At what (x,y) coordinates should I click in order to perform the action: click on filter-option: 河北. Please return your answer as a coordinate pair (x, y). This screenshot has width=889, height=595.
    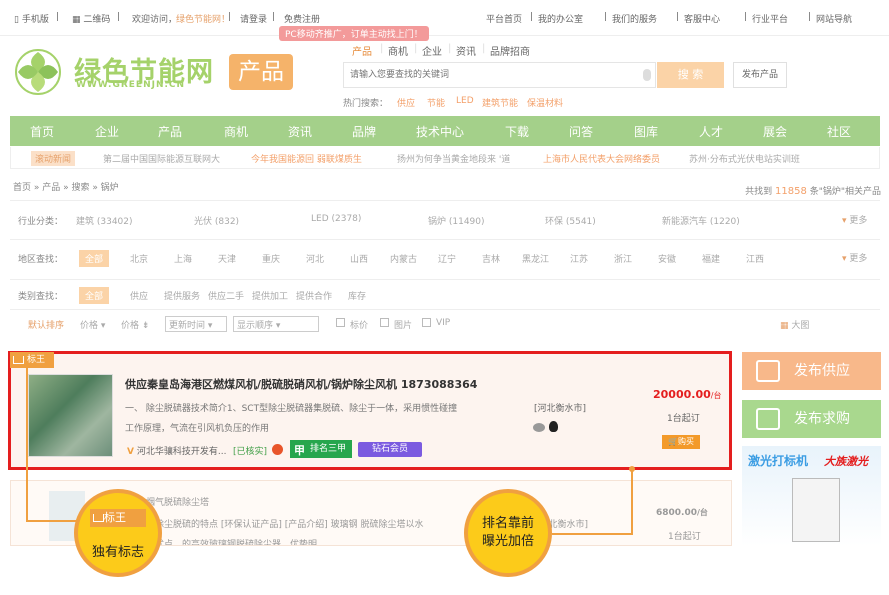
    Looking at the image, I should click on (315, 258).